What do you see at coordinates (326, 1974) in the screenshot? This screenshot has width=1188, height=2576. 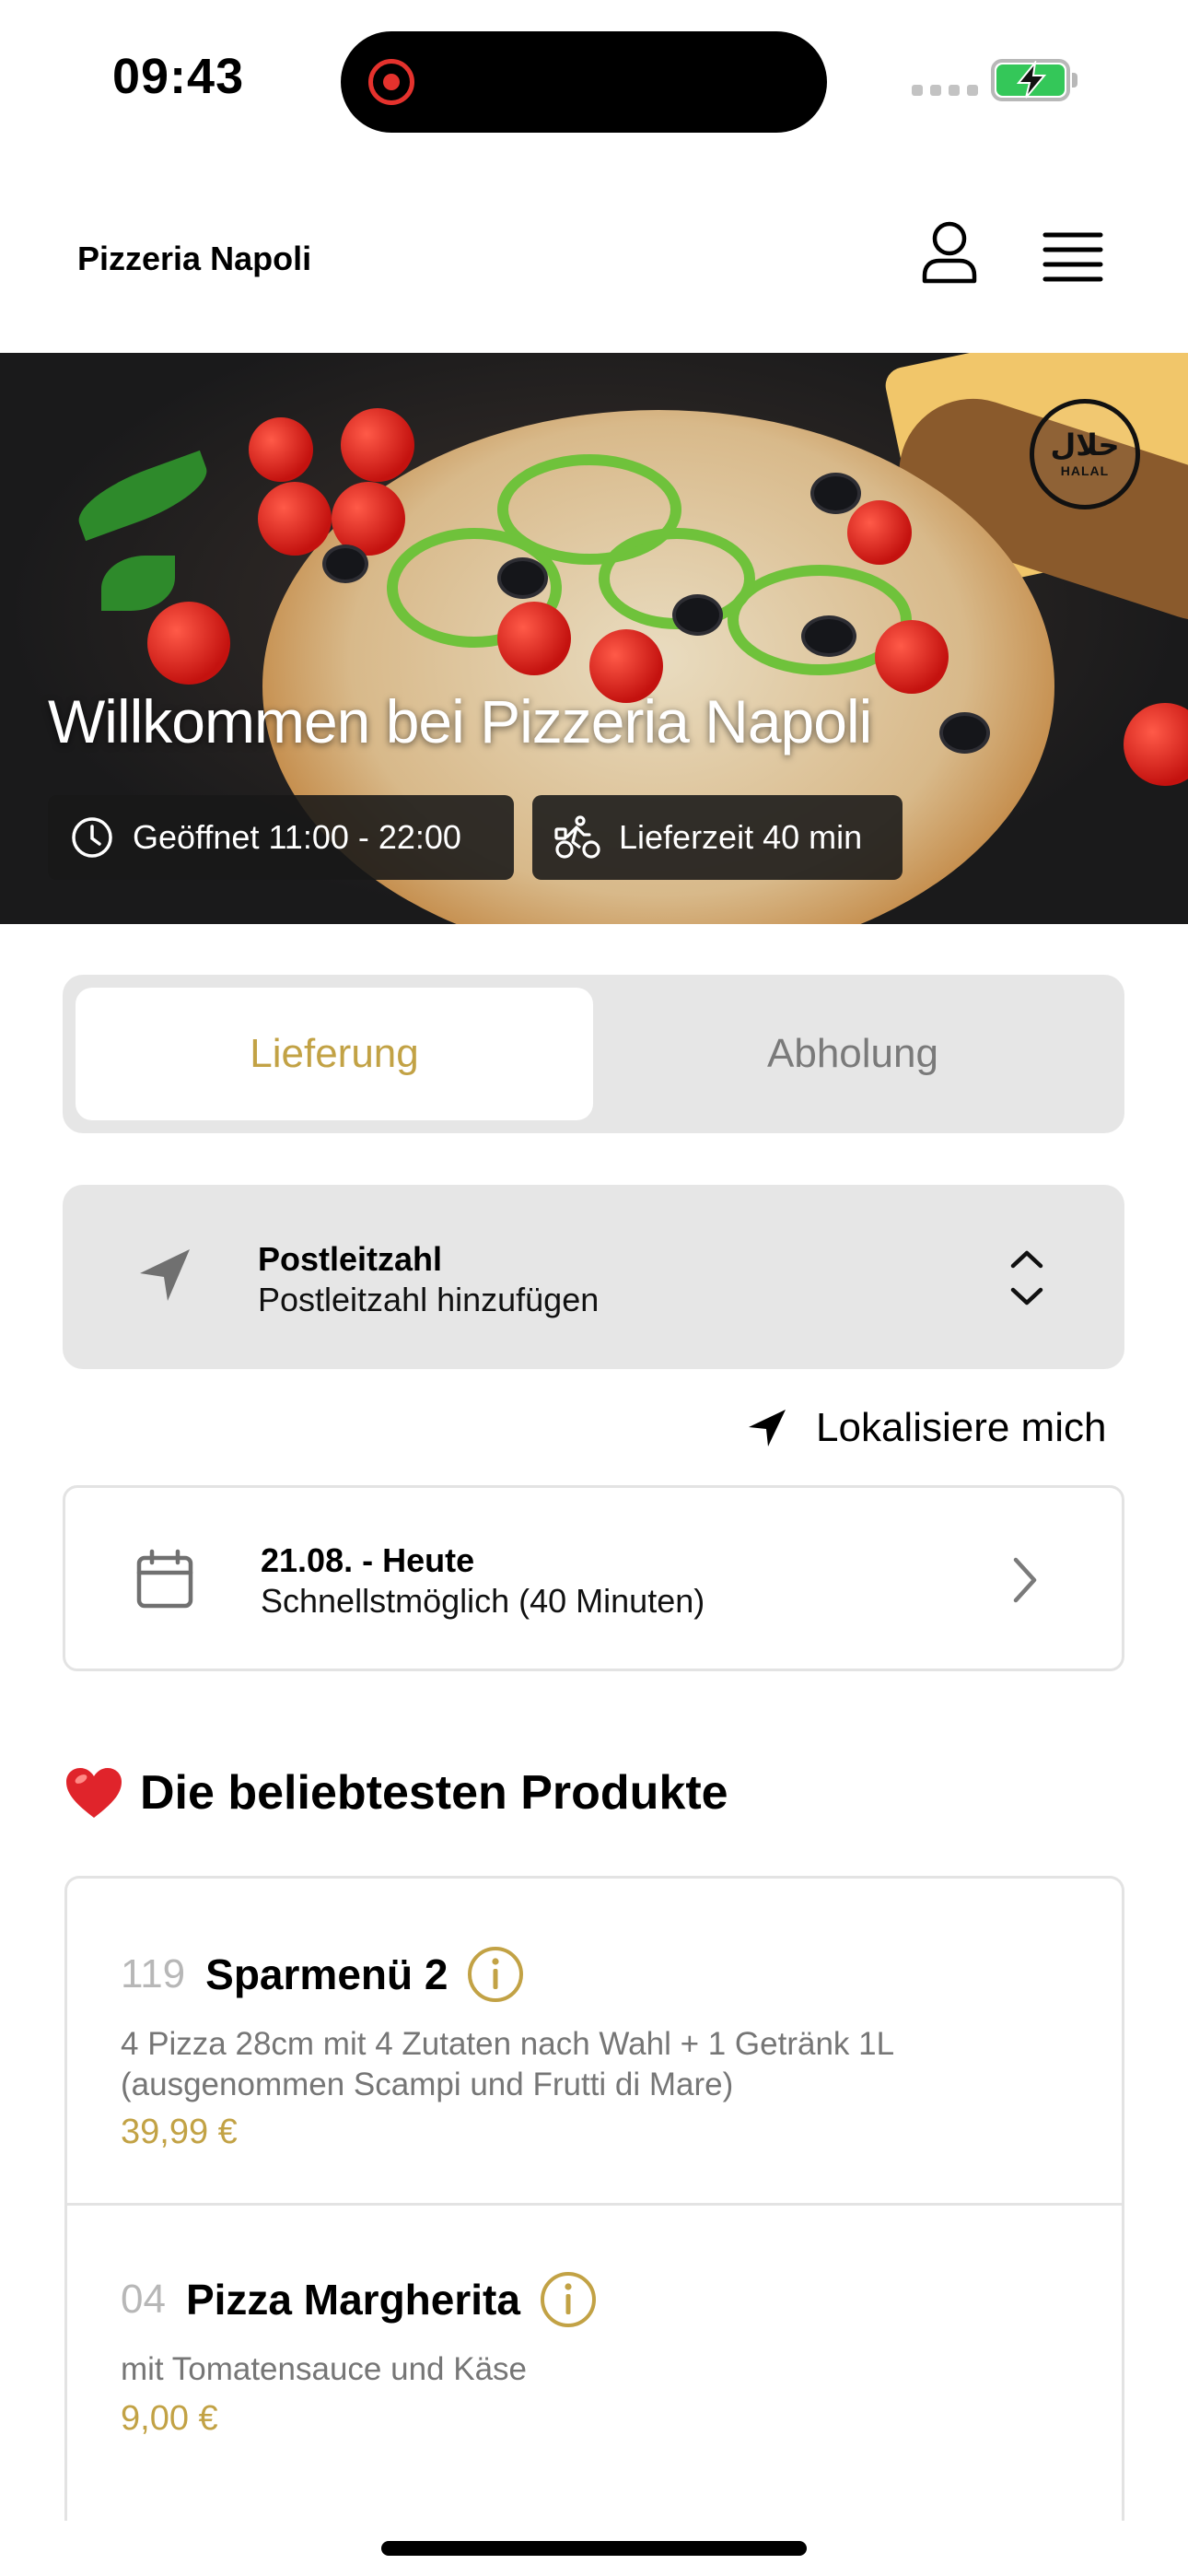 I see `product-name: Sparmenü 2` at bounding box center [326, 1974].